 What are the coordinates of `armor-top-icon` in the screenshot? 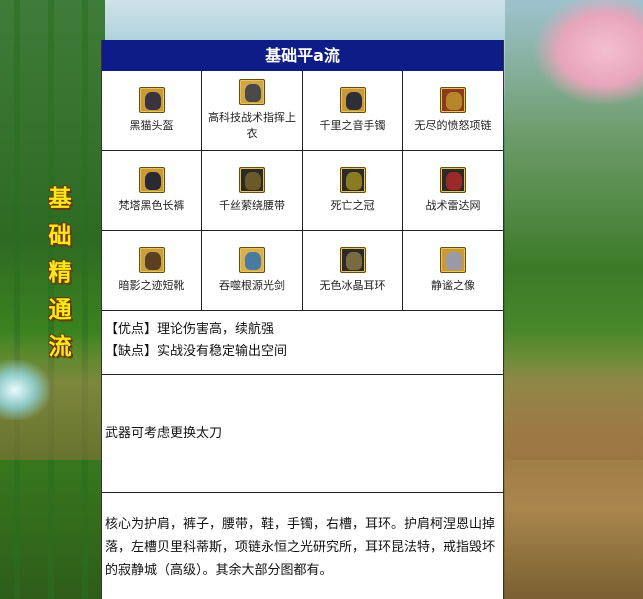 It's located at (252, 92).